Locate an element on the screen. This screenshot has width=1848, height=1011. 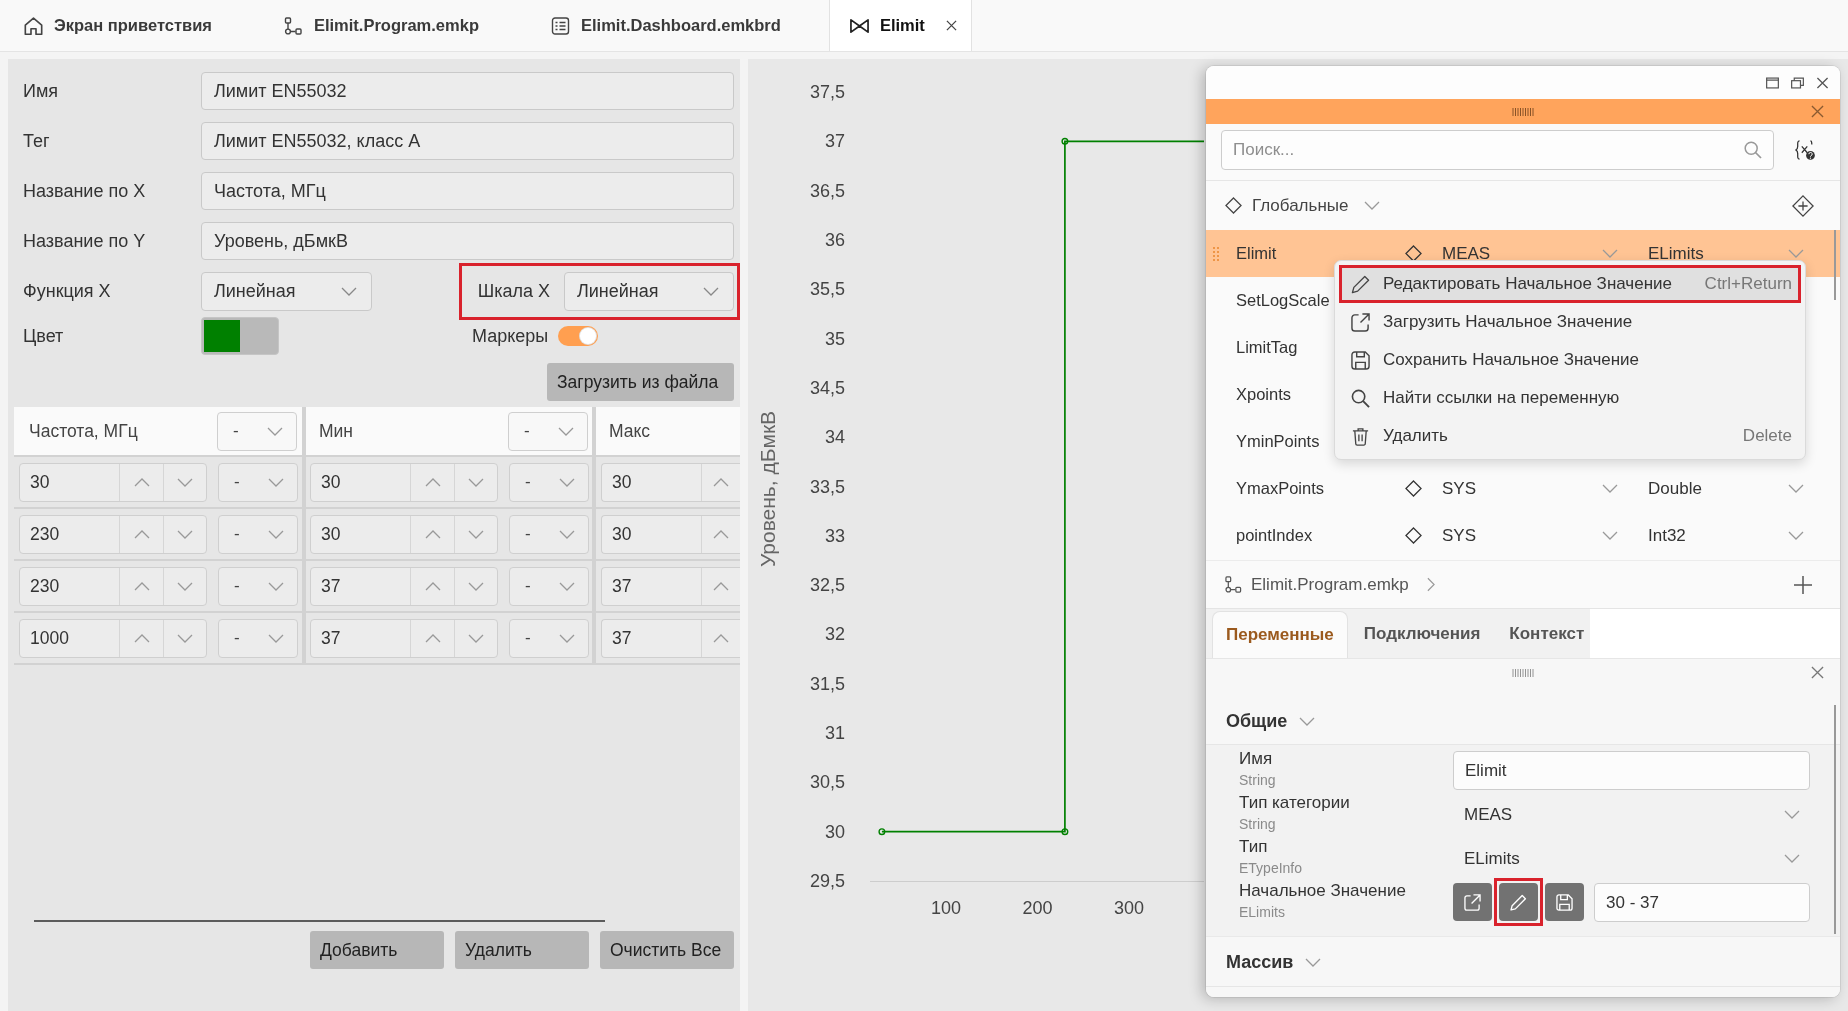
y-tick-label: 29,5 is located at coordinates (827, 881).